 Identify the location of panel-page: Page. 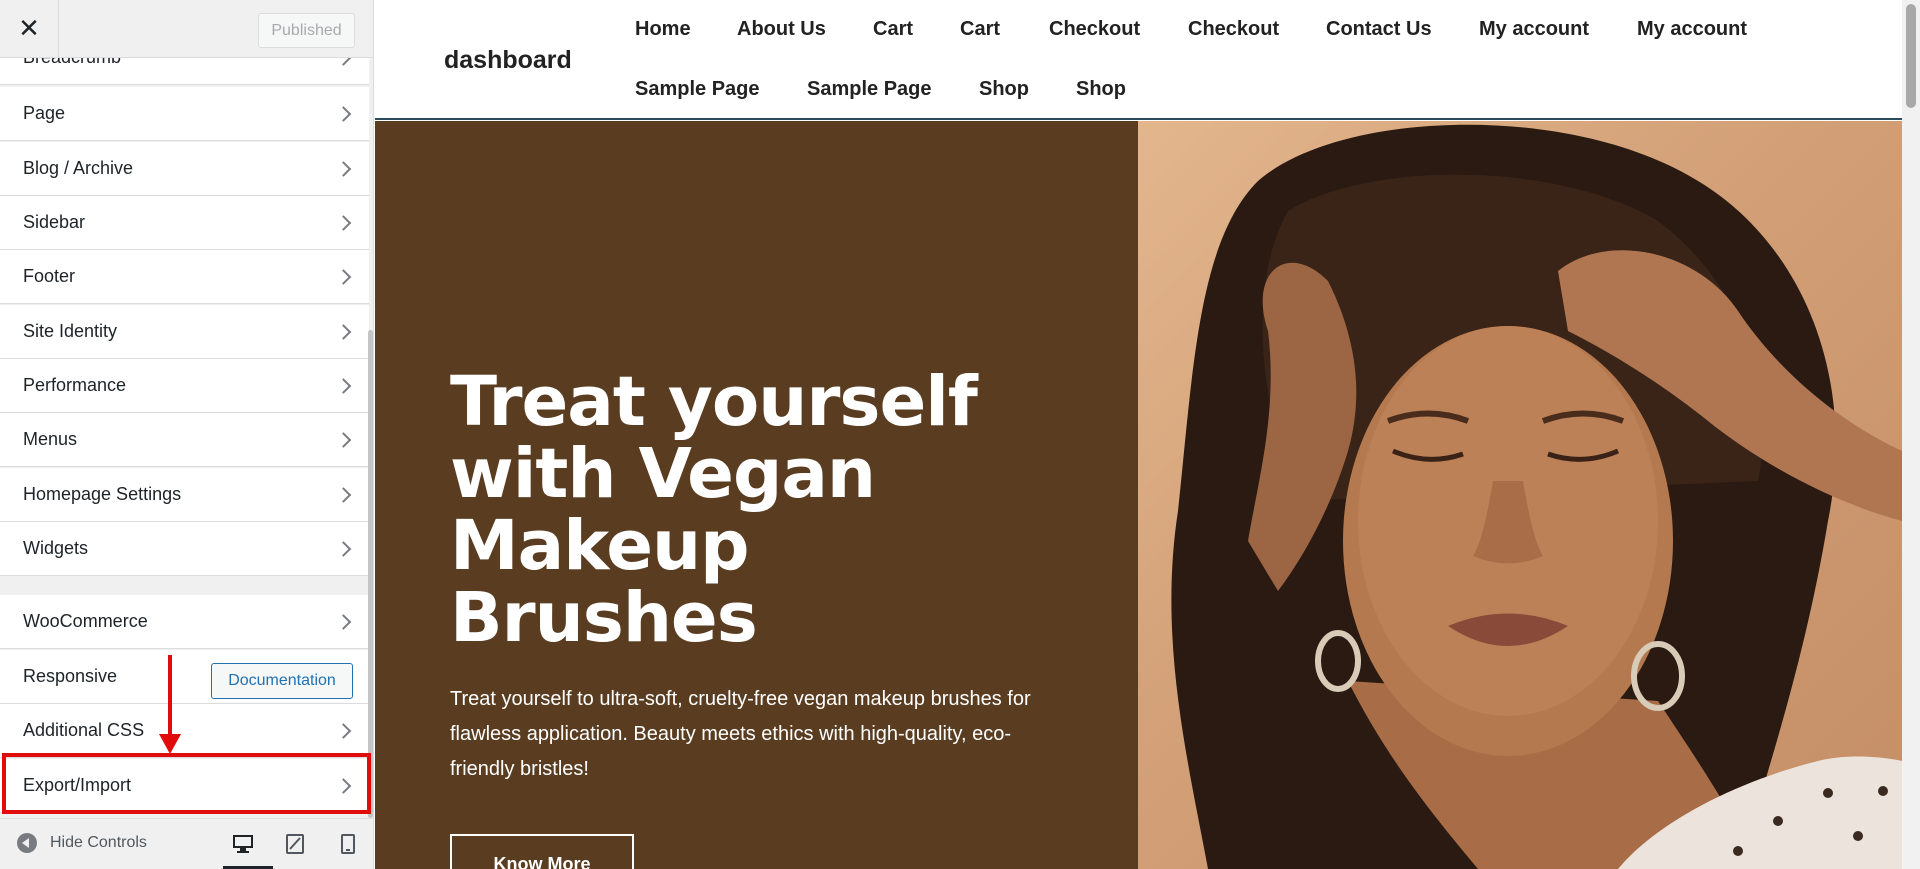
(184, 114).